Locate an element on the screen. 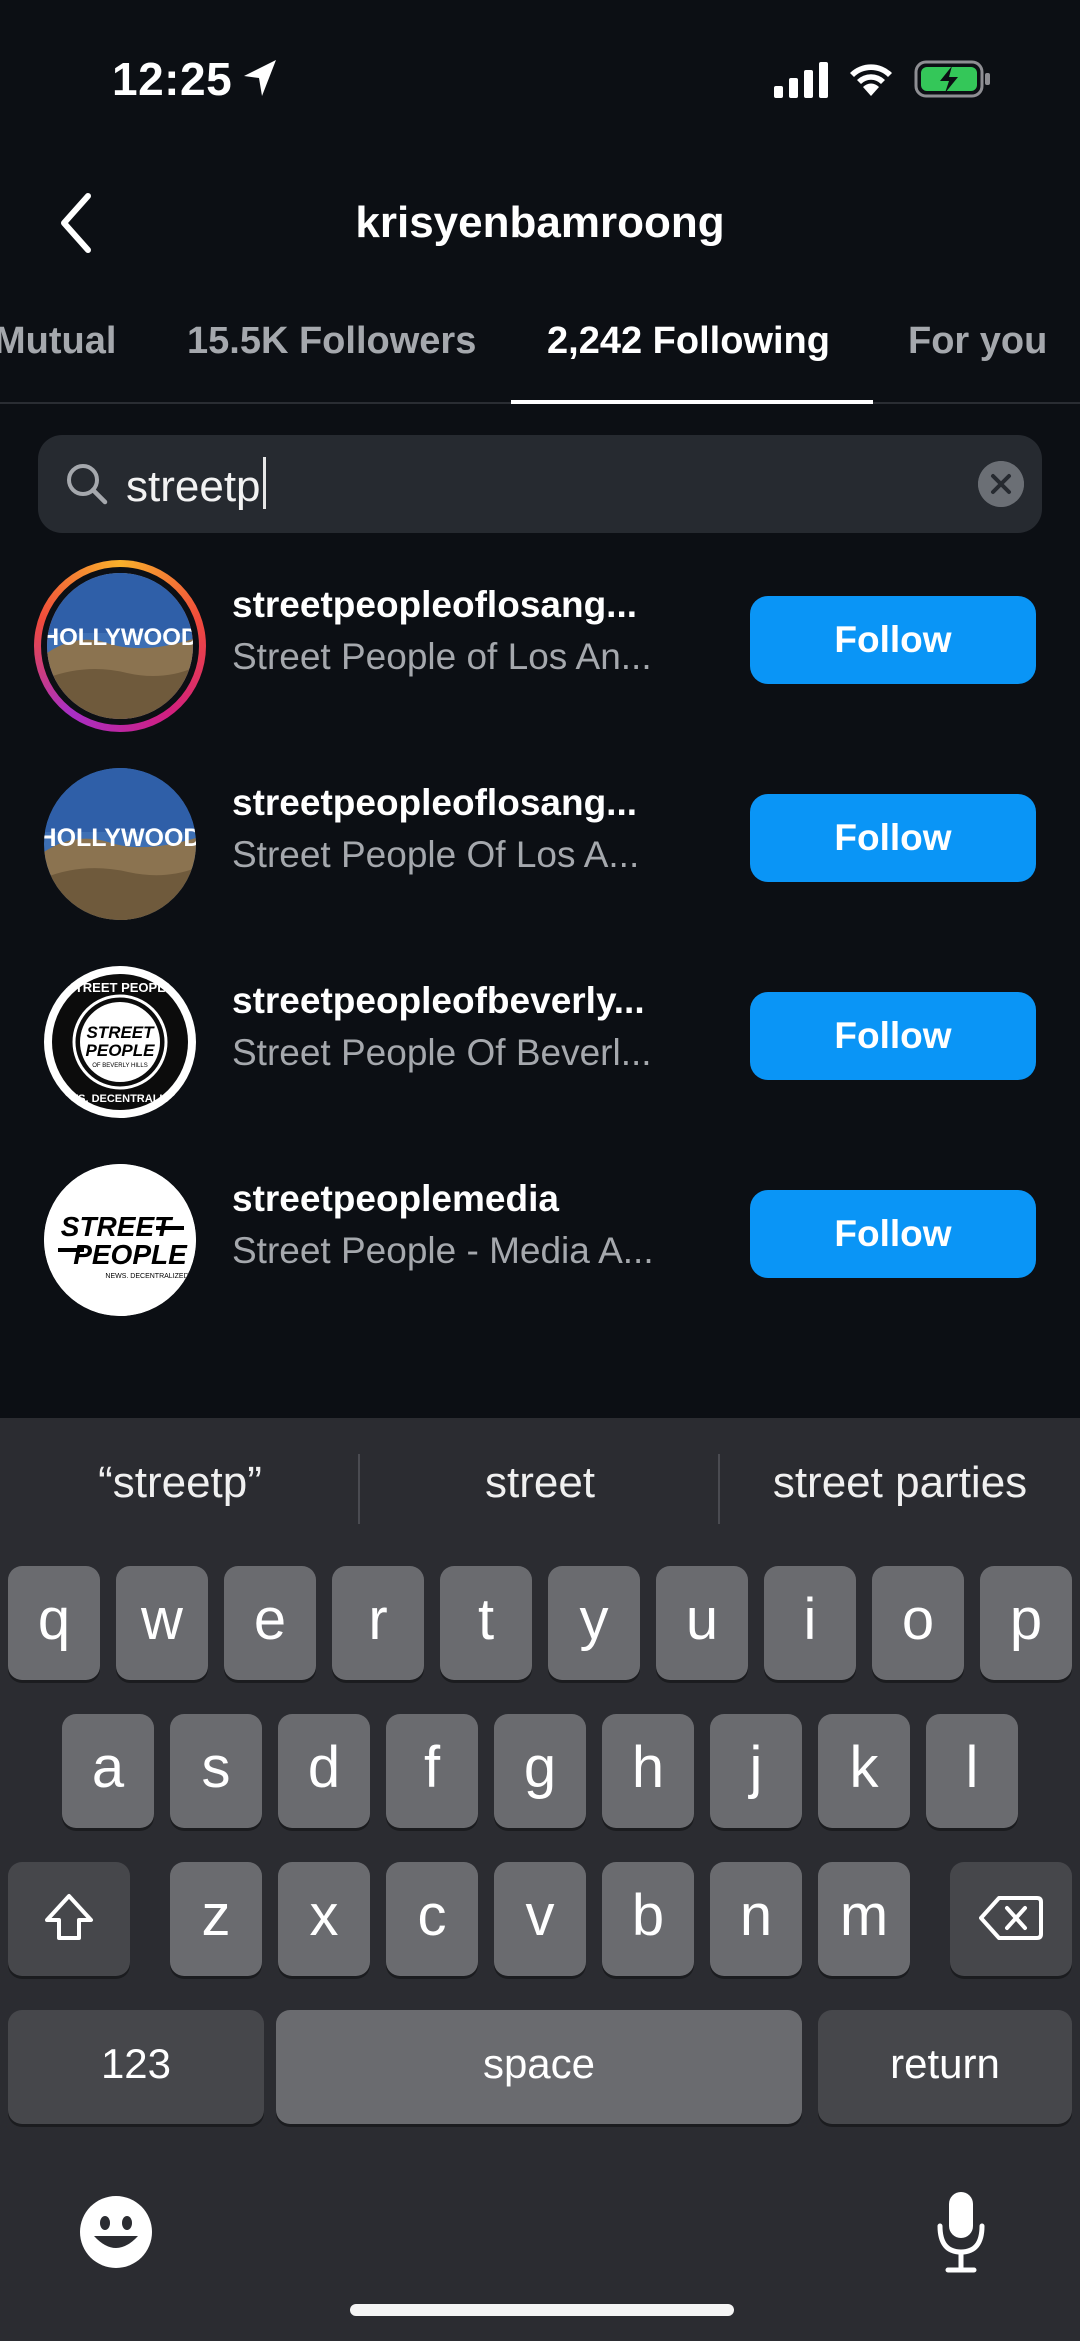 This screenshot has height=2341, width=1080. suggestion-item: “streetp” is located at coordinates (180, 1483).